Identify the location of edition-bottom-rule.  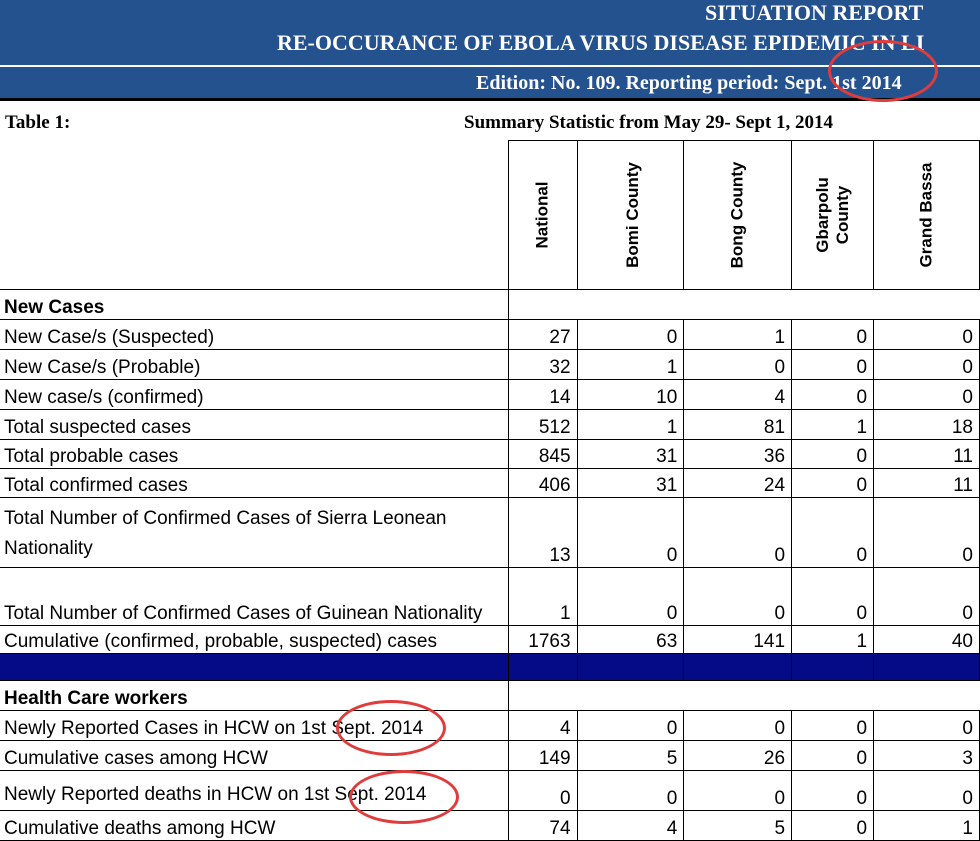
(490, 99).